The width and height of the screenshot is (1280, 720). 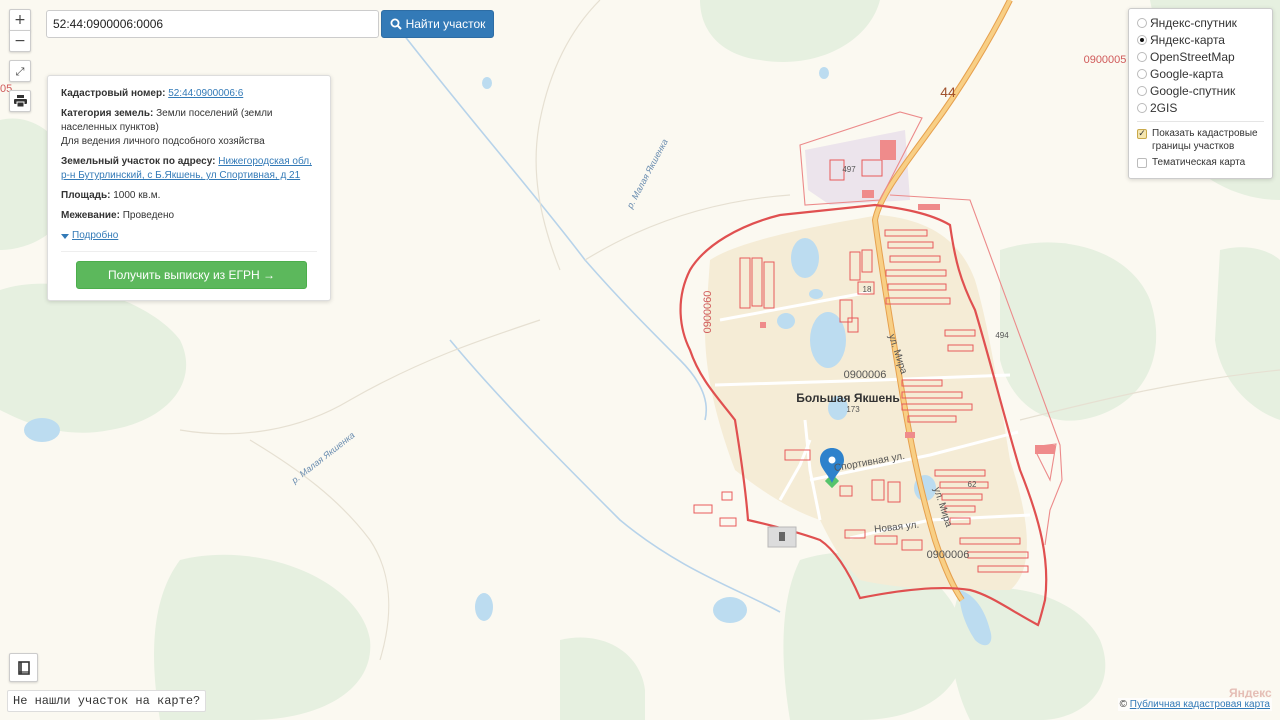 What do you see at coordinates (95, 235) in the screenshot?
I see `details-label: Подробно` at bounding box center [95, 235].